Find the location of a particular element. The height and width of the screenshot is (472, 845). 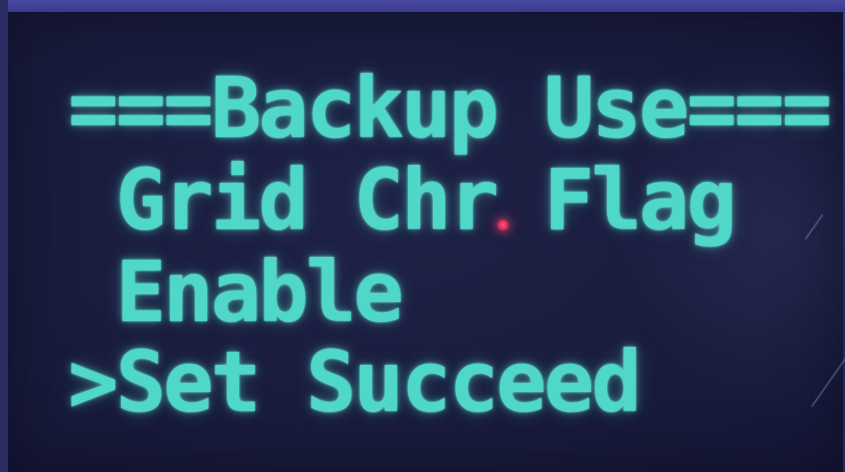

device-bezel-left is located at coordinates (4, 236).